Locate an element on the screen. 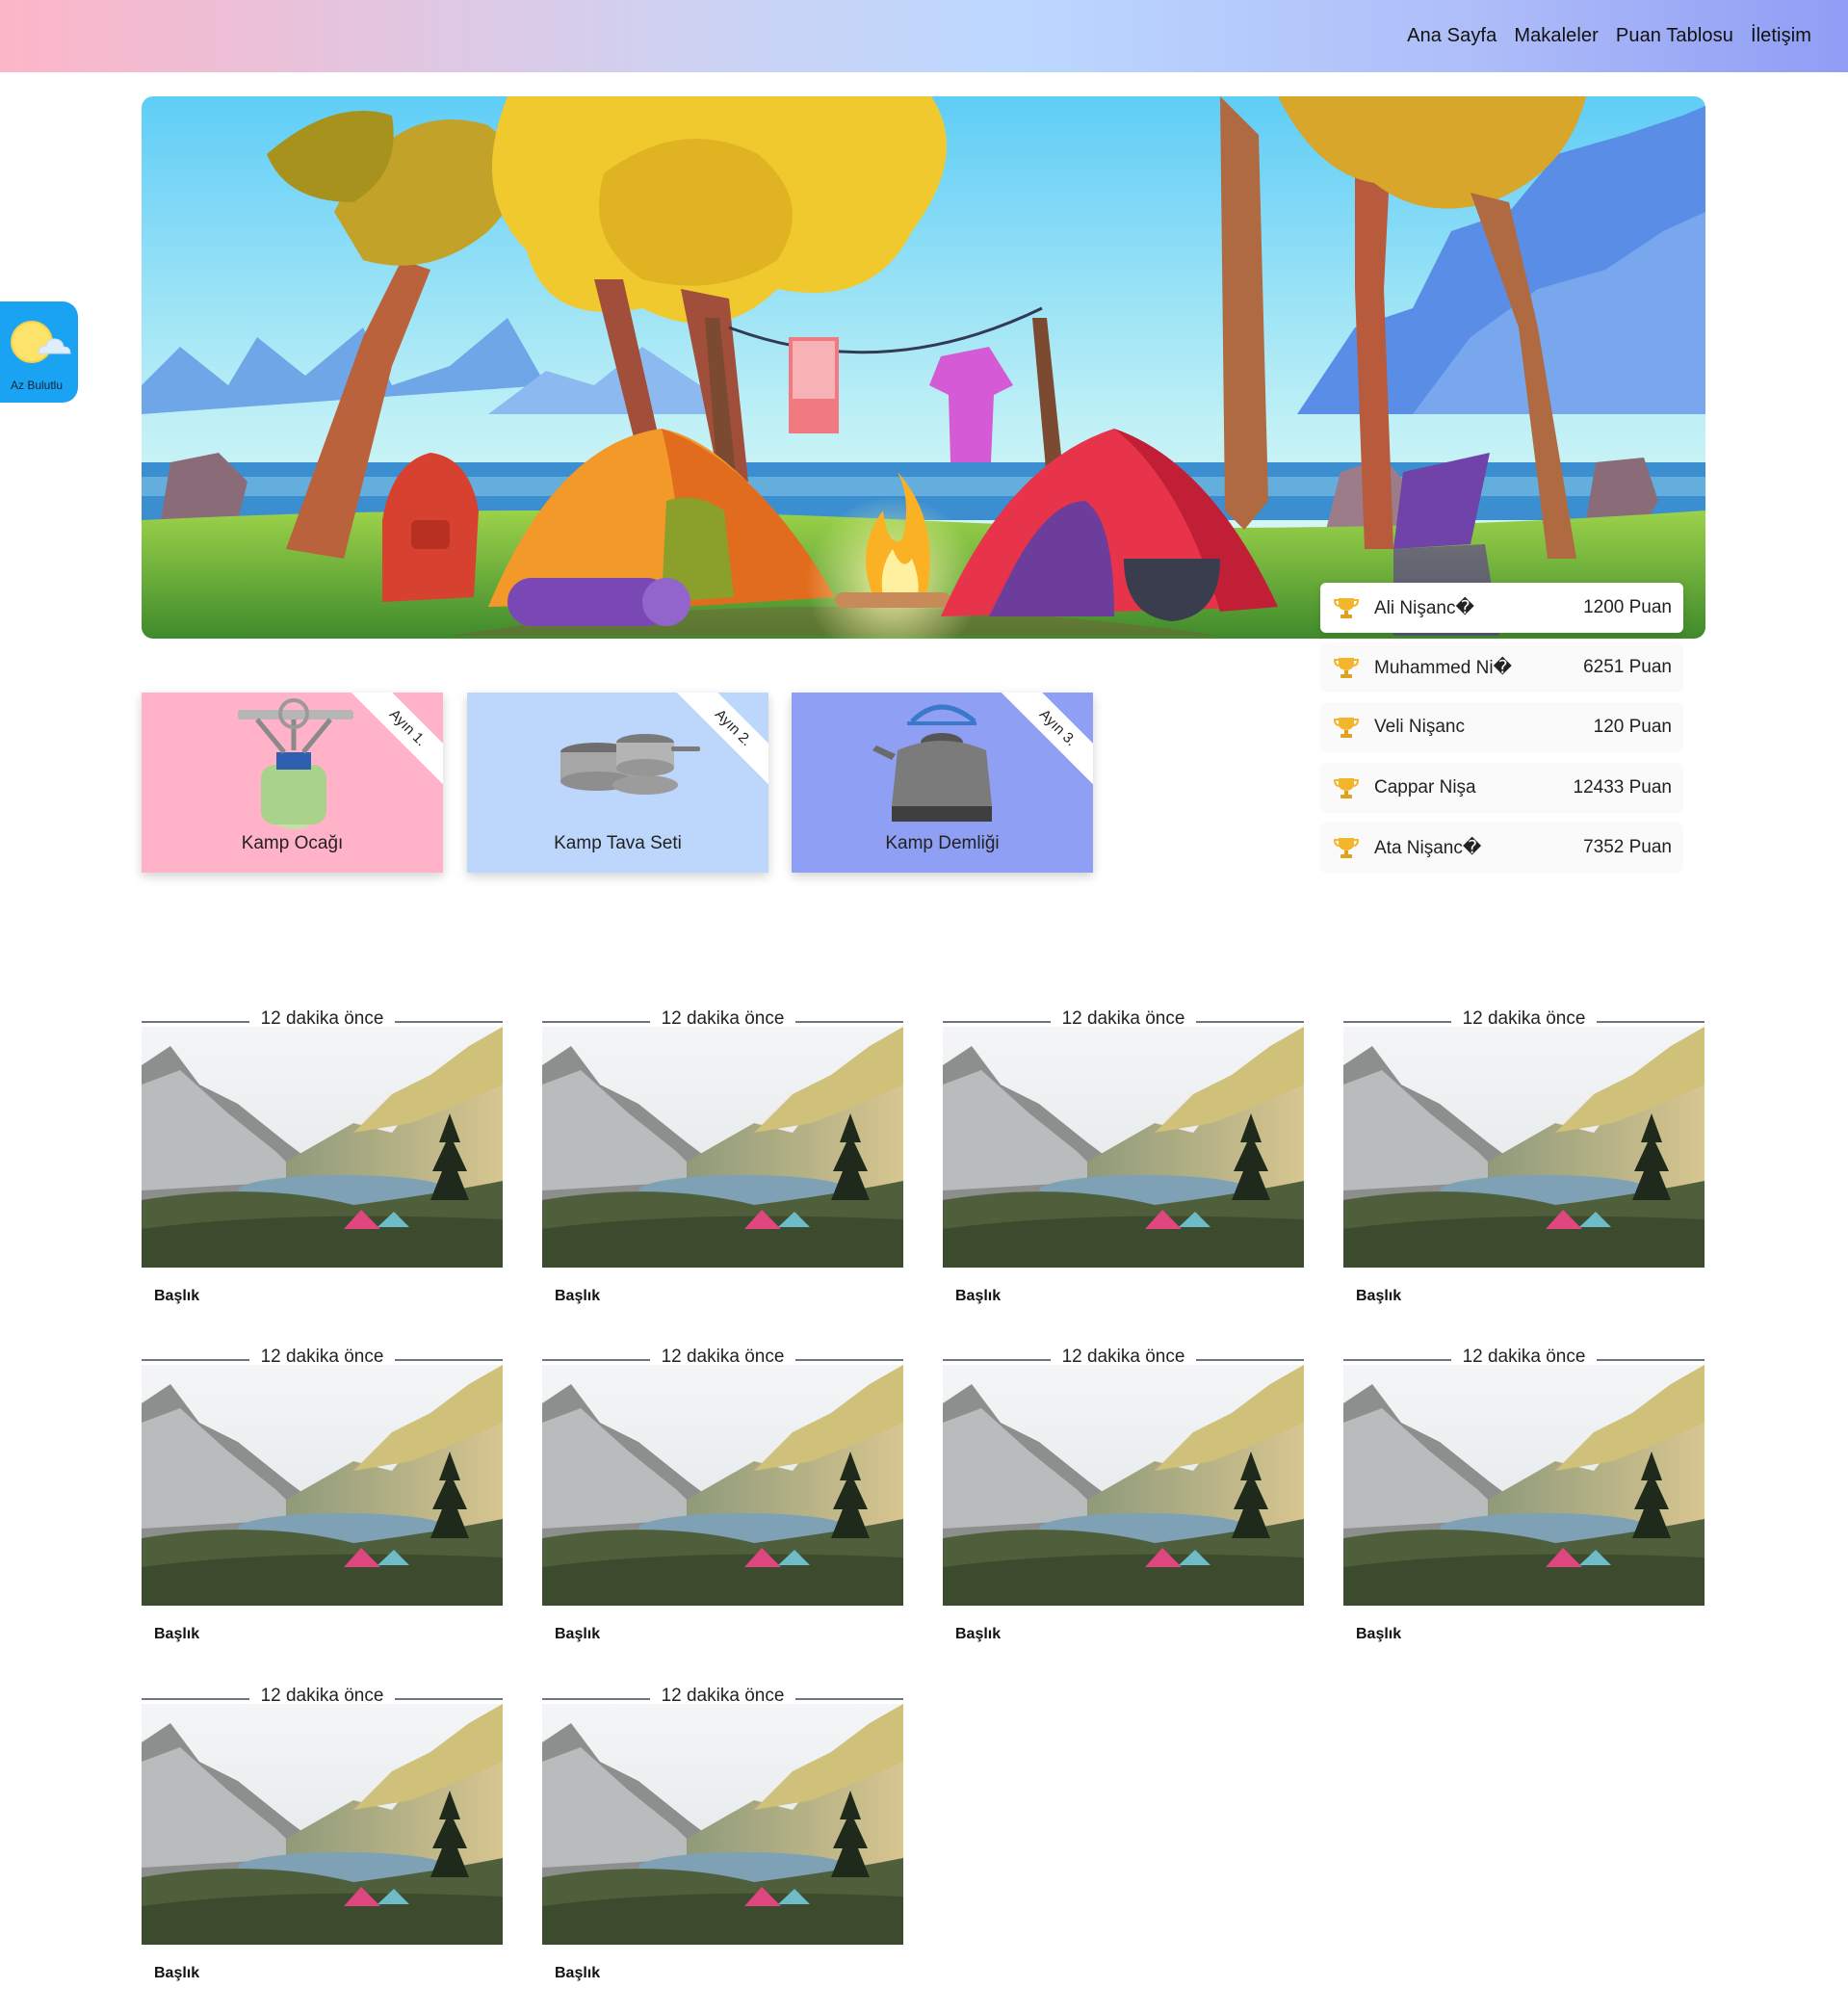 The width and height of the screenshot is (1848, 2015). nav-link-articles: Makaleler is located at coordinates (1557, 36).